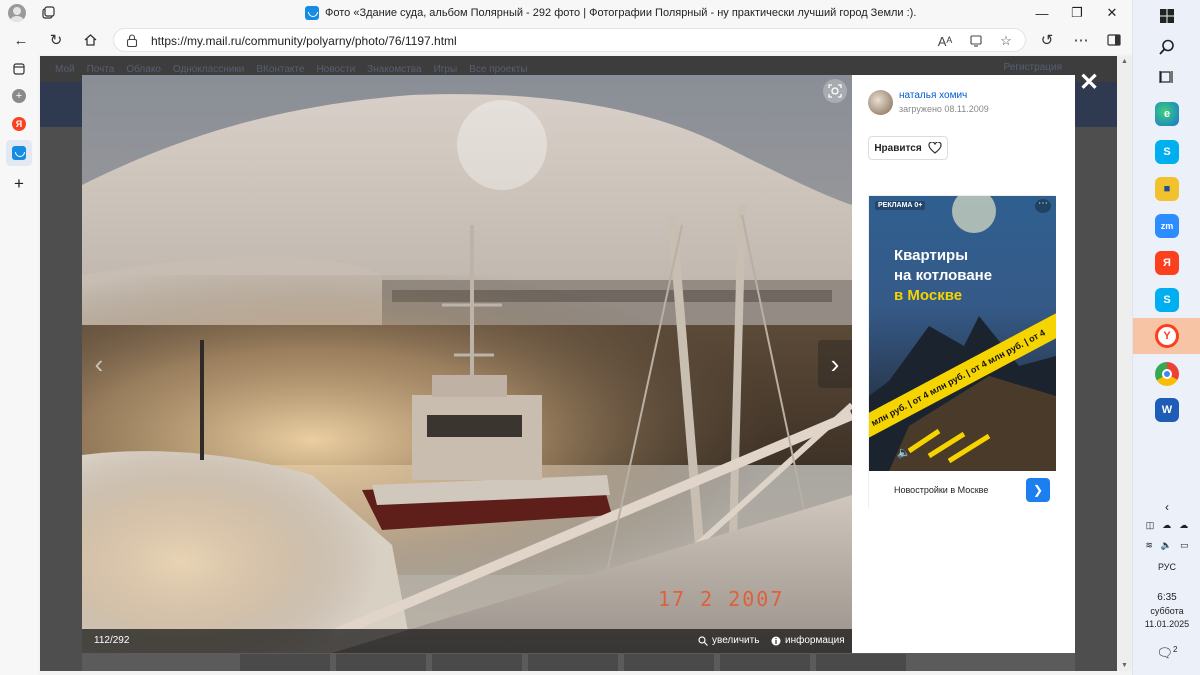 The width and height of the screenshot is (1200, 675). Describe the element at coordinates (19, 96) in the screenshot. I see `extension-plus-icon: +` at that location.